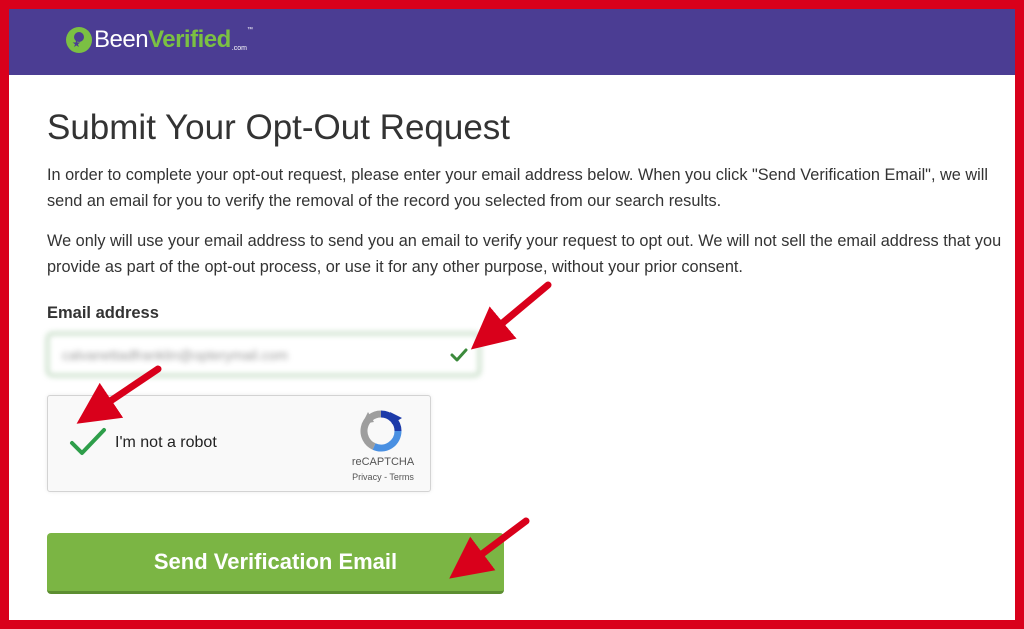 The width and height of the screenshot is (1024, 629). I want to click on site-header: ★ Been Verified .com ™, so click(512, 42).